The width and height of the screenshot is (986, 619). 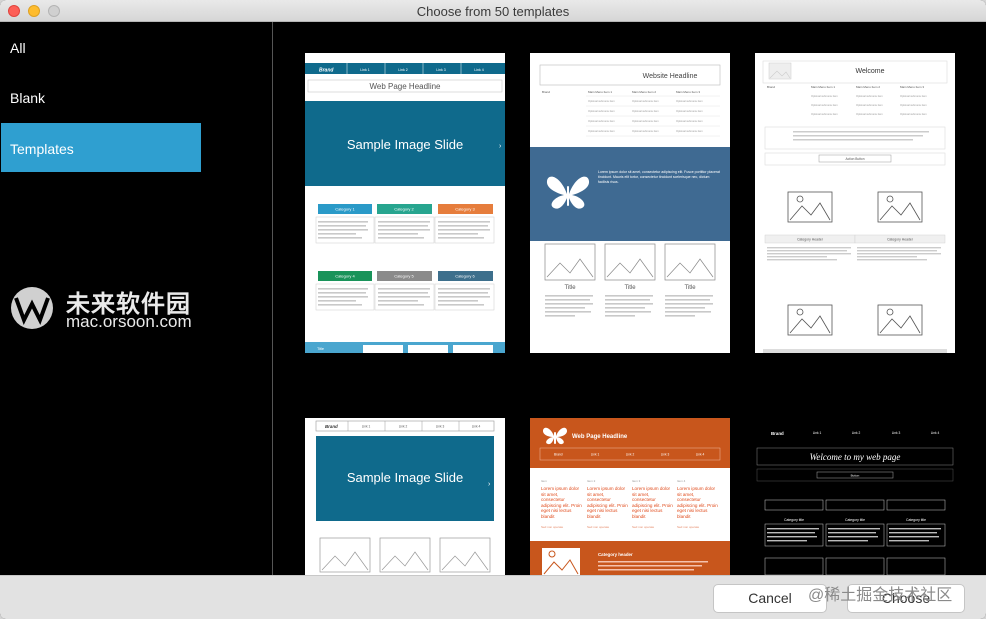 What do you see at coordinates (101, 147) in the screenshot?
I see `sidebar-item-templates: Templates` at bounding box center [101, 147].